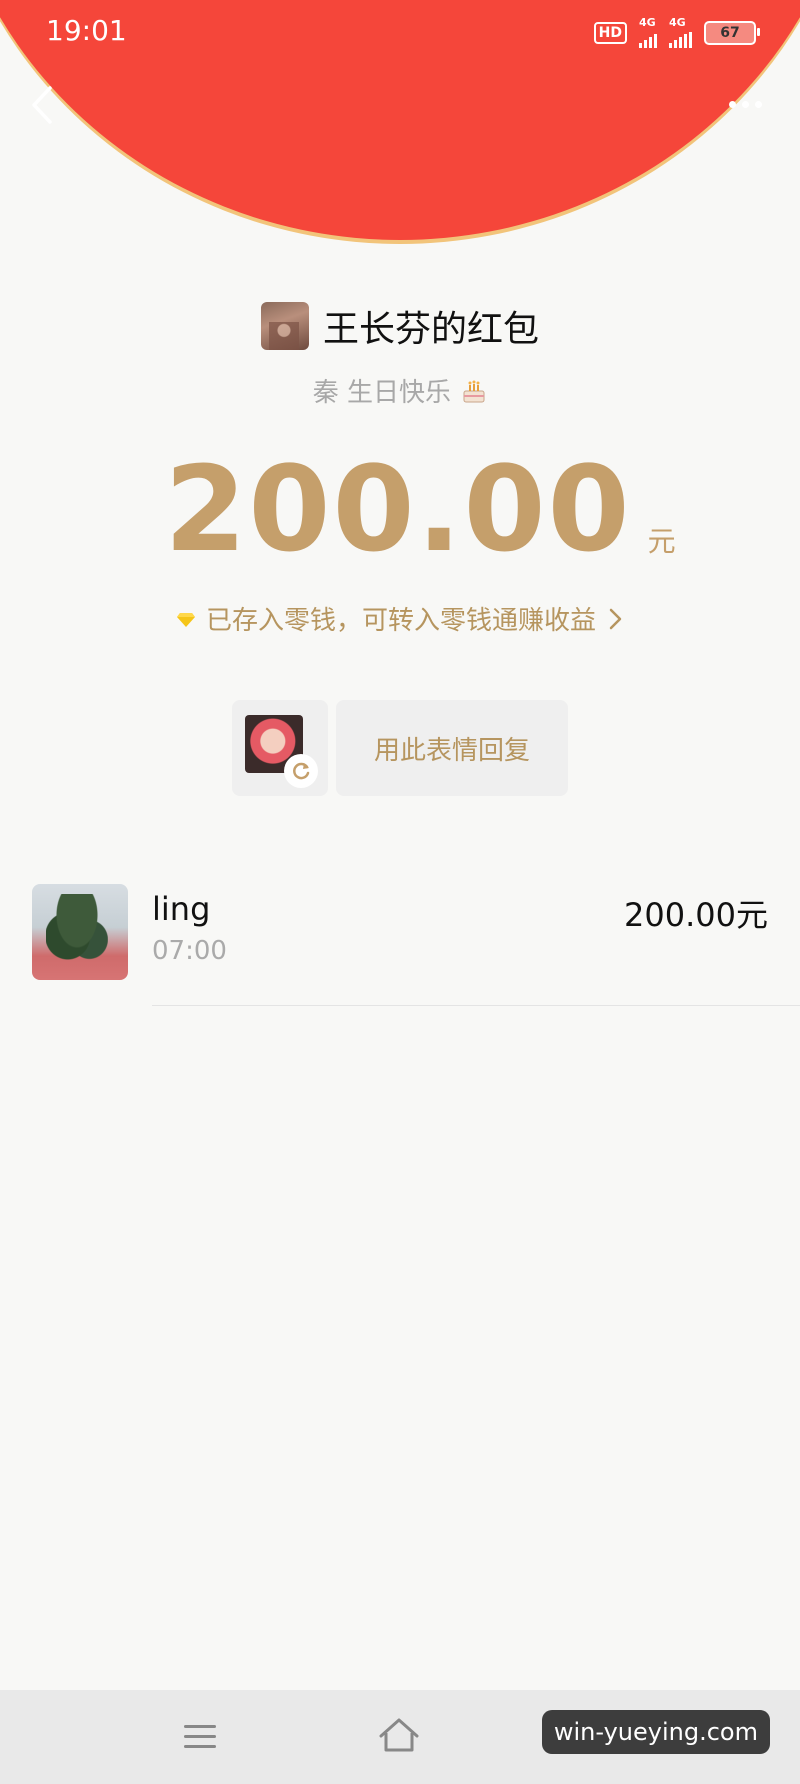  I want to click on sender-row: 王长芬的红包, so click(400, 326).